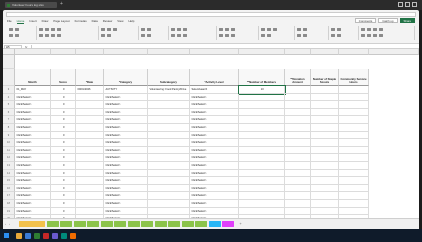 The image size is (422, 242). Describe the element at coordinates (214, 90) in the screenshot. I see `table-cell: Select/search` at that location.